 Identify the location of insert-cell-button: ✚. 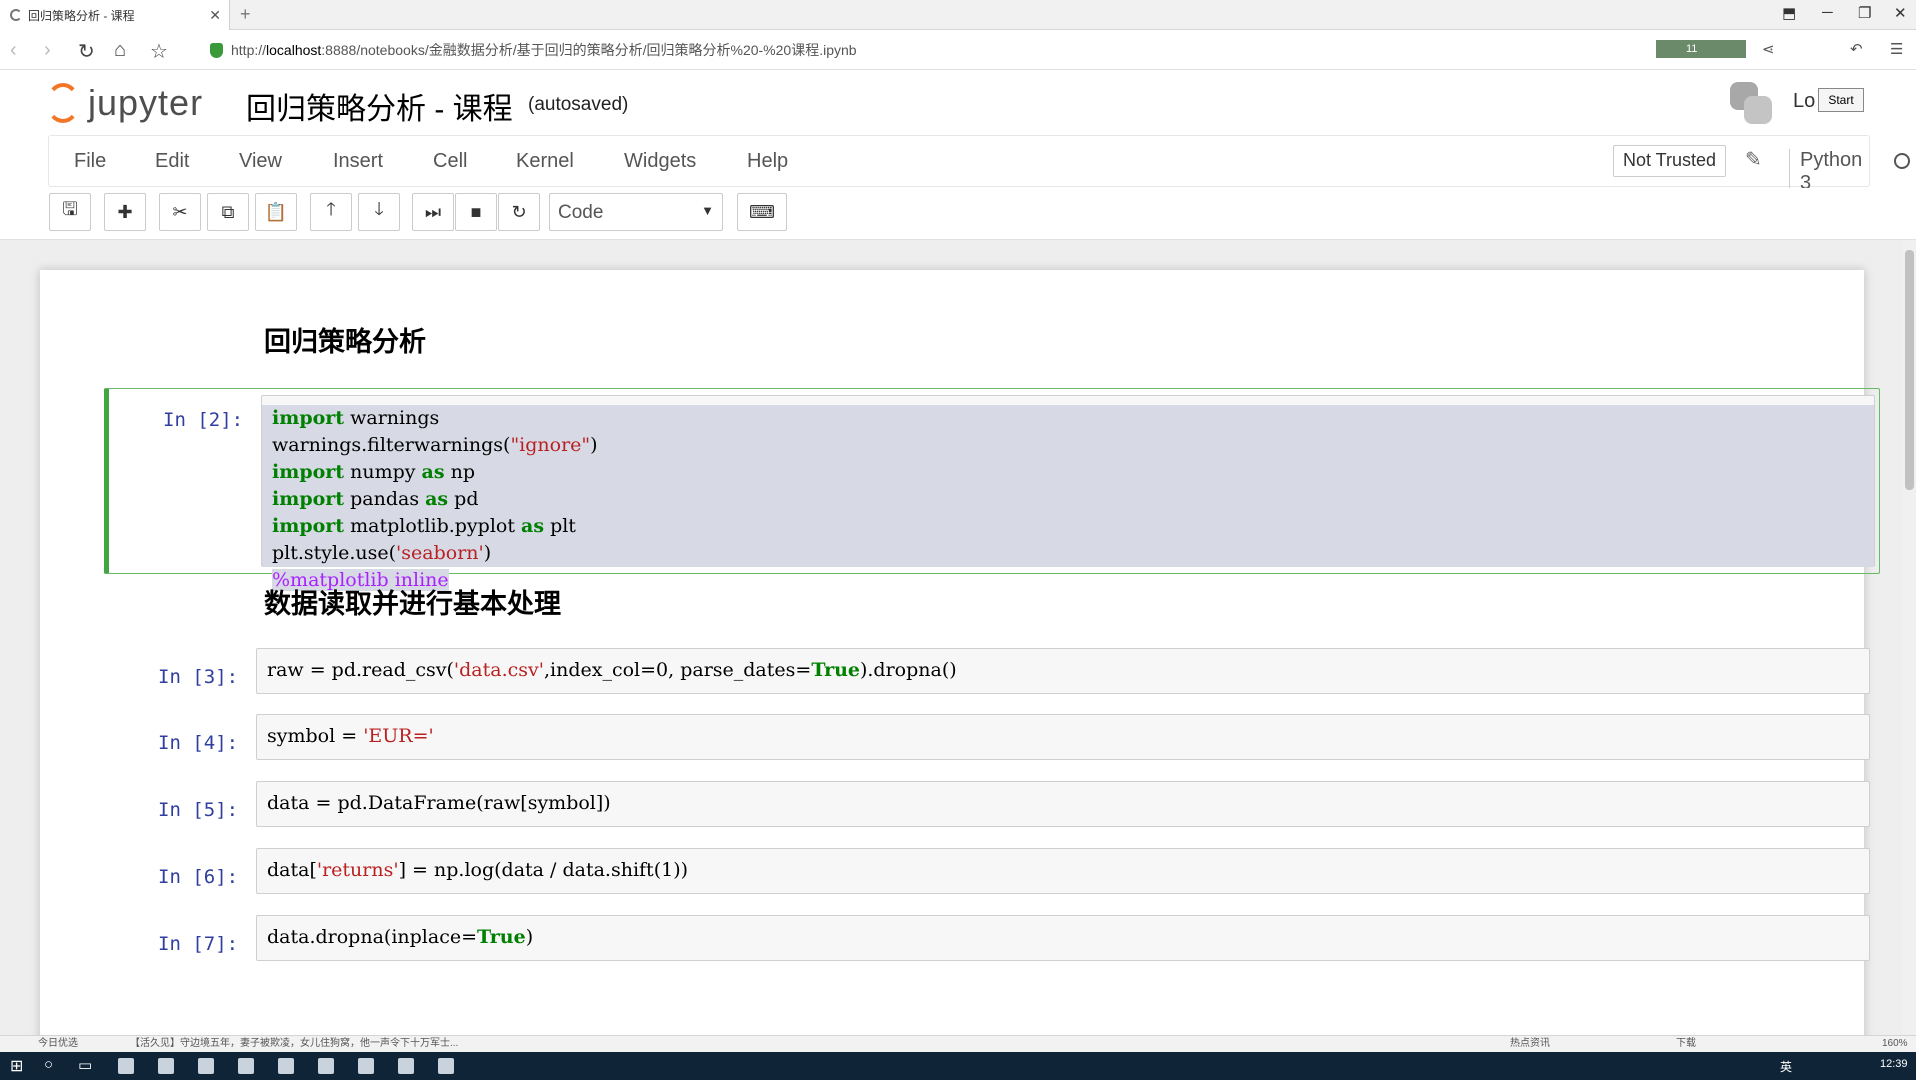
(125, 212).